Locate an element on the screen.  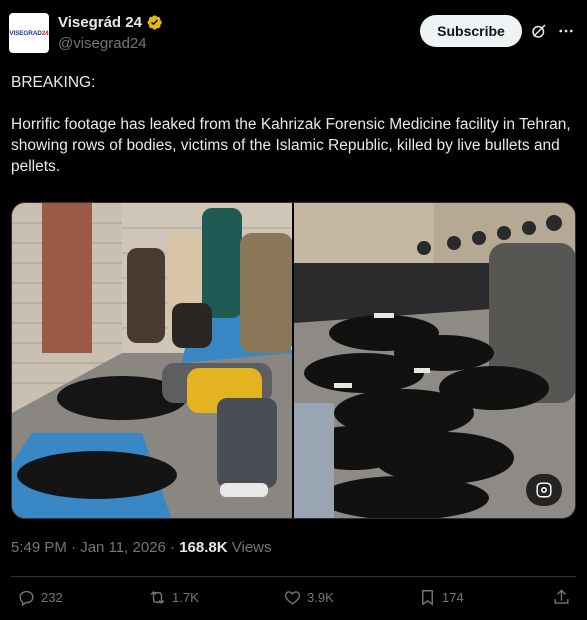
reply-button: 232 is located at coordinates (40, 597).